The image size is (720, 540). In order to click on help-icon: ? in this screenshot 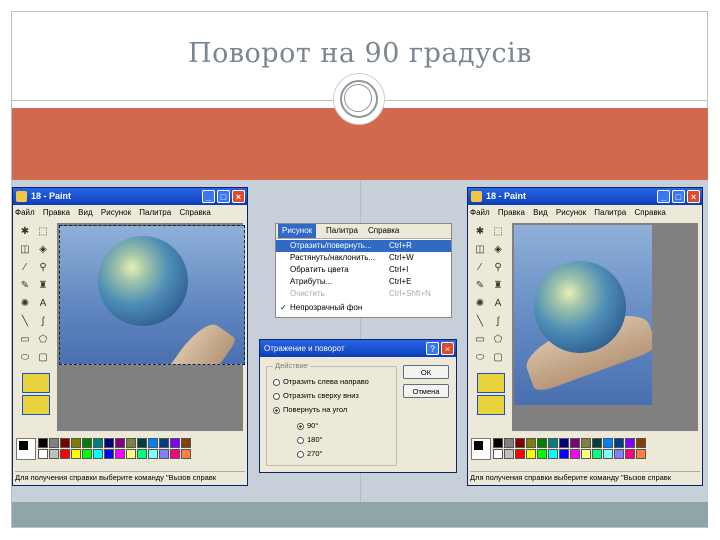, I will do `click(432, 348)`.